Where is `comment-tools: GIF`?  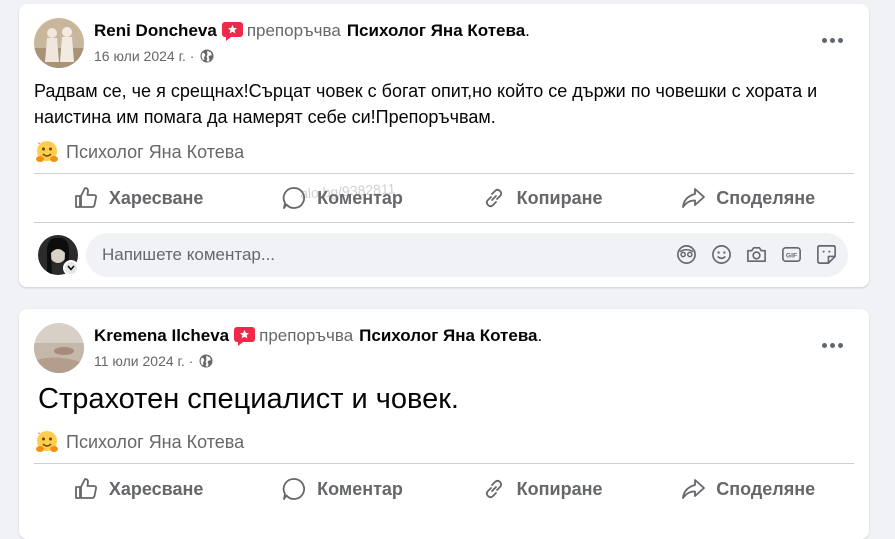
comment-tools: GIF is located at coordinates (756, 254).